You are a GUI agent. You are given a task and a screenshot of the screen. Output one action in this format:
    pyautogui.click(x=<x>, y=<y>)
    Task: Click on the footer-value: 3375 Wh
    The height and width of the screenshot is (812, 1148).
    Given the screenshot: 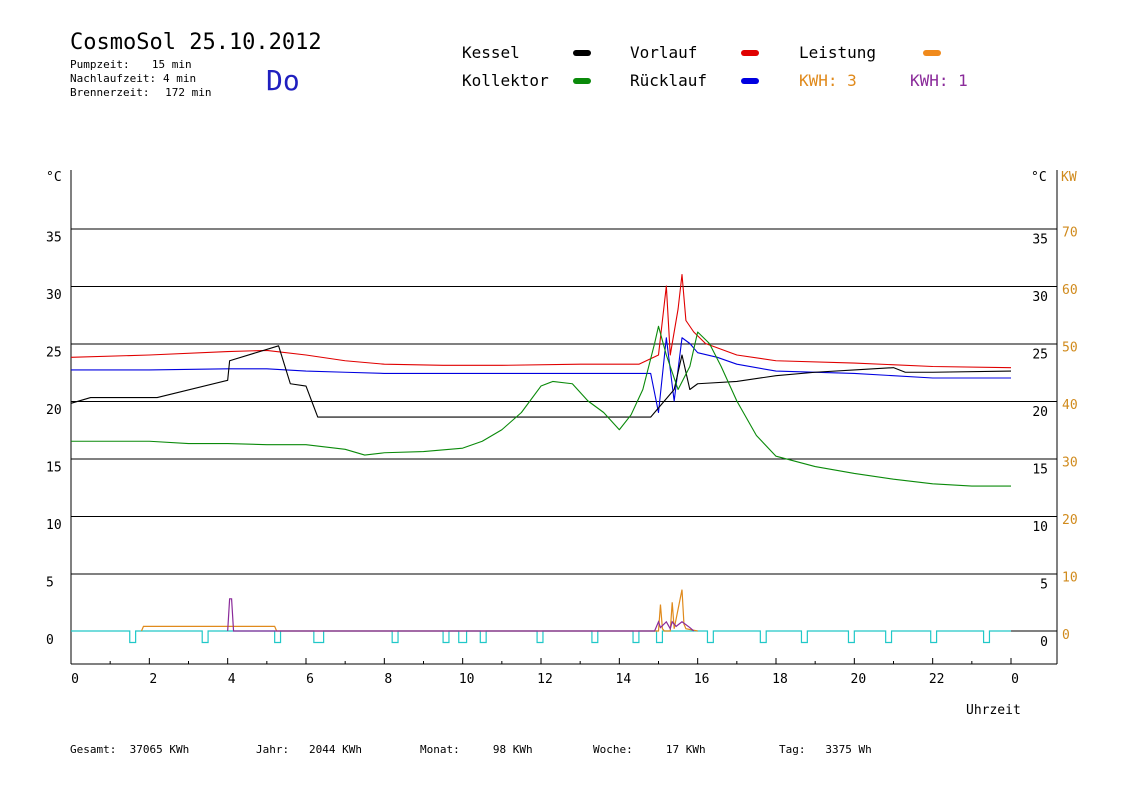 What is the action you would take?
    pyautogui.click(x=848, y=749)
    